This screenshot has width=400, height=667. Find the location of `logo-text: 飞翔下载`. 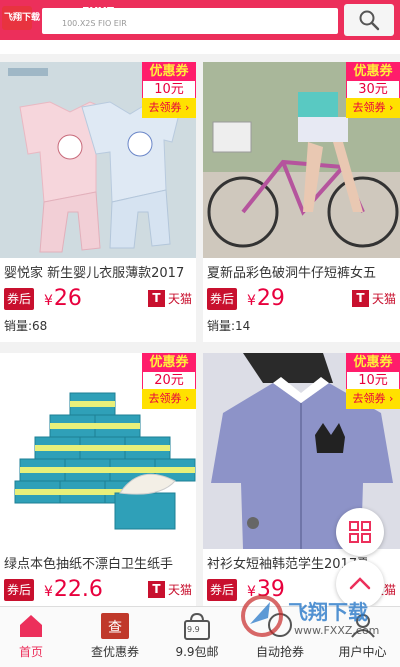

logo-text: 飞翔下载 is located at coordinates (22, 18).